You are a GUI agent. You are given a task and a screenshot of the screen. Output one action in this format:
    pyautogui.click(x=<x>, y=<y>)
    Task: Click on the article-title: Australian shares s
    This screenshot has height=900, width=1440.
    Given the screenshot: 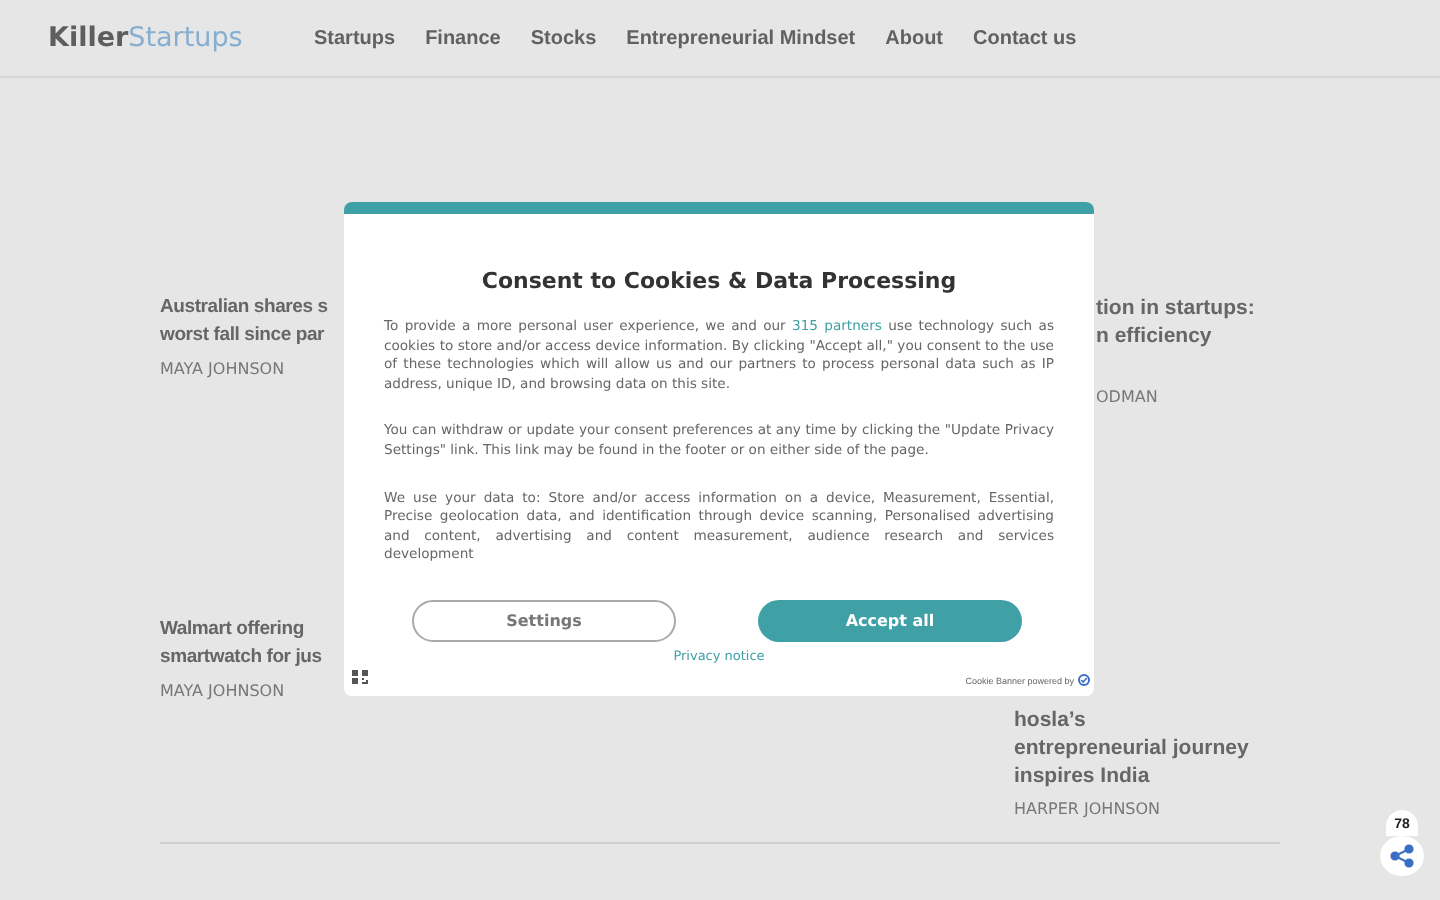 What is the action you would take?
    pyautogui.click(x=244, y=308)
    